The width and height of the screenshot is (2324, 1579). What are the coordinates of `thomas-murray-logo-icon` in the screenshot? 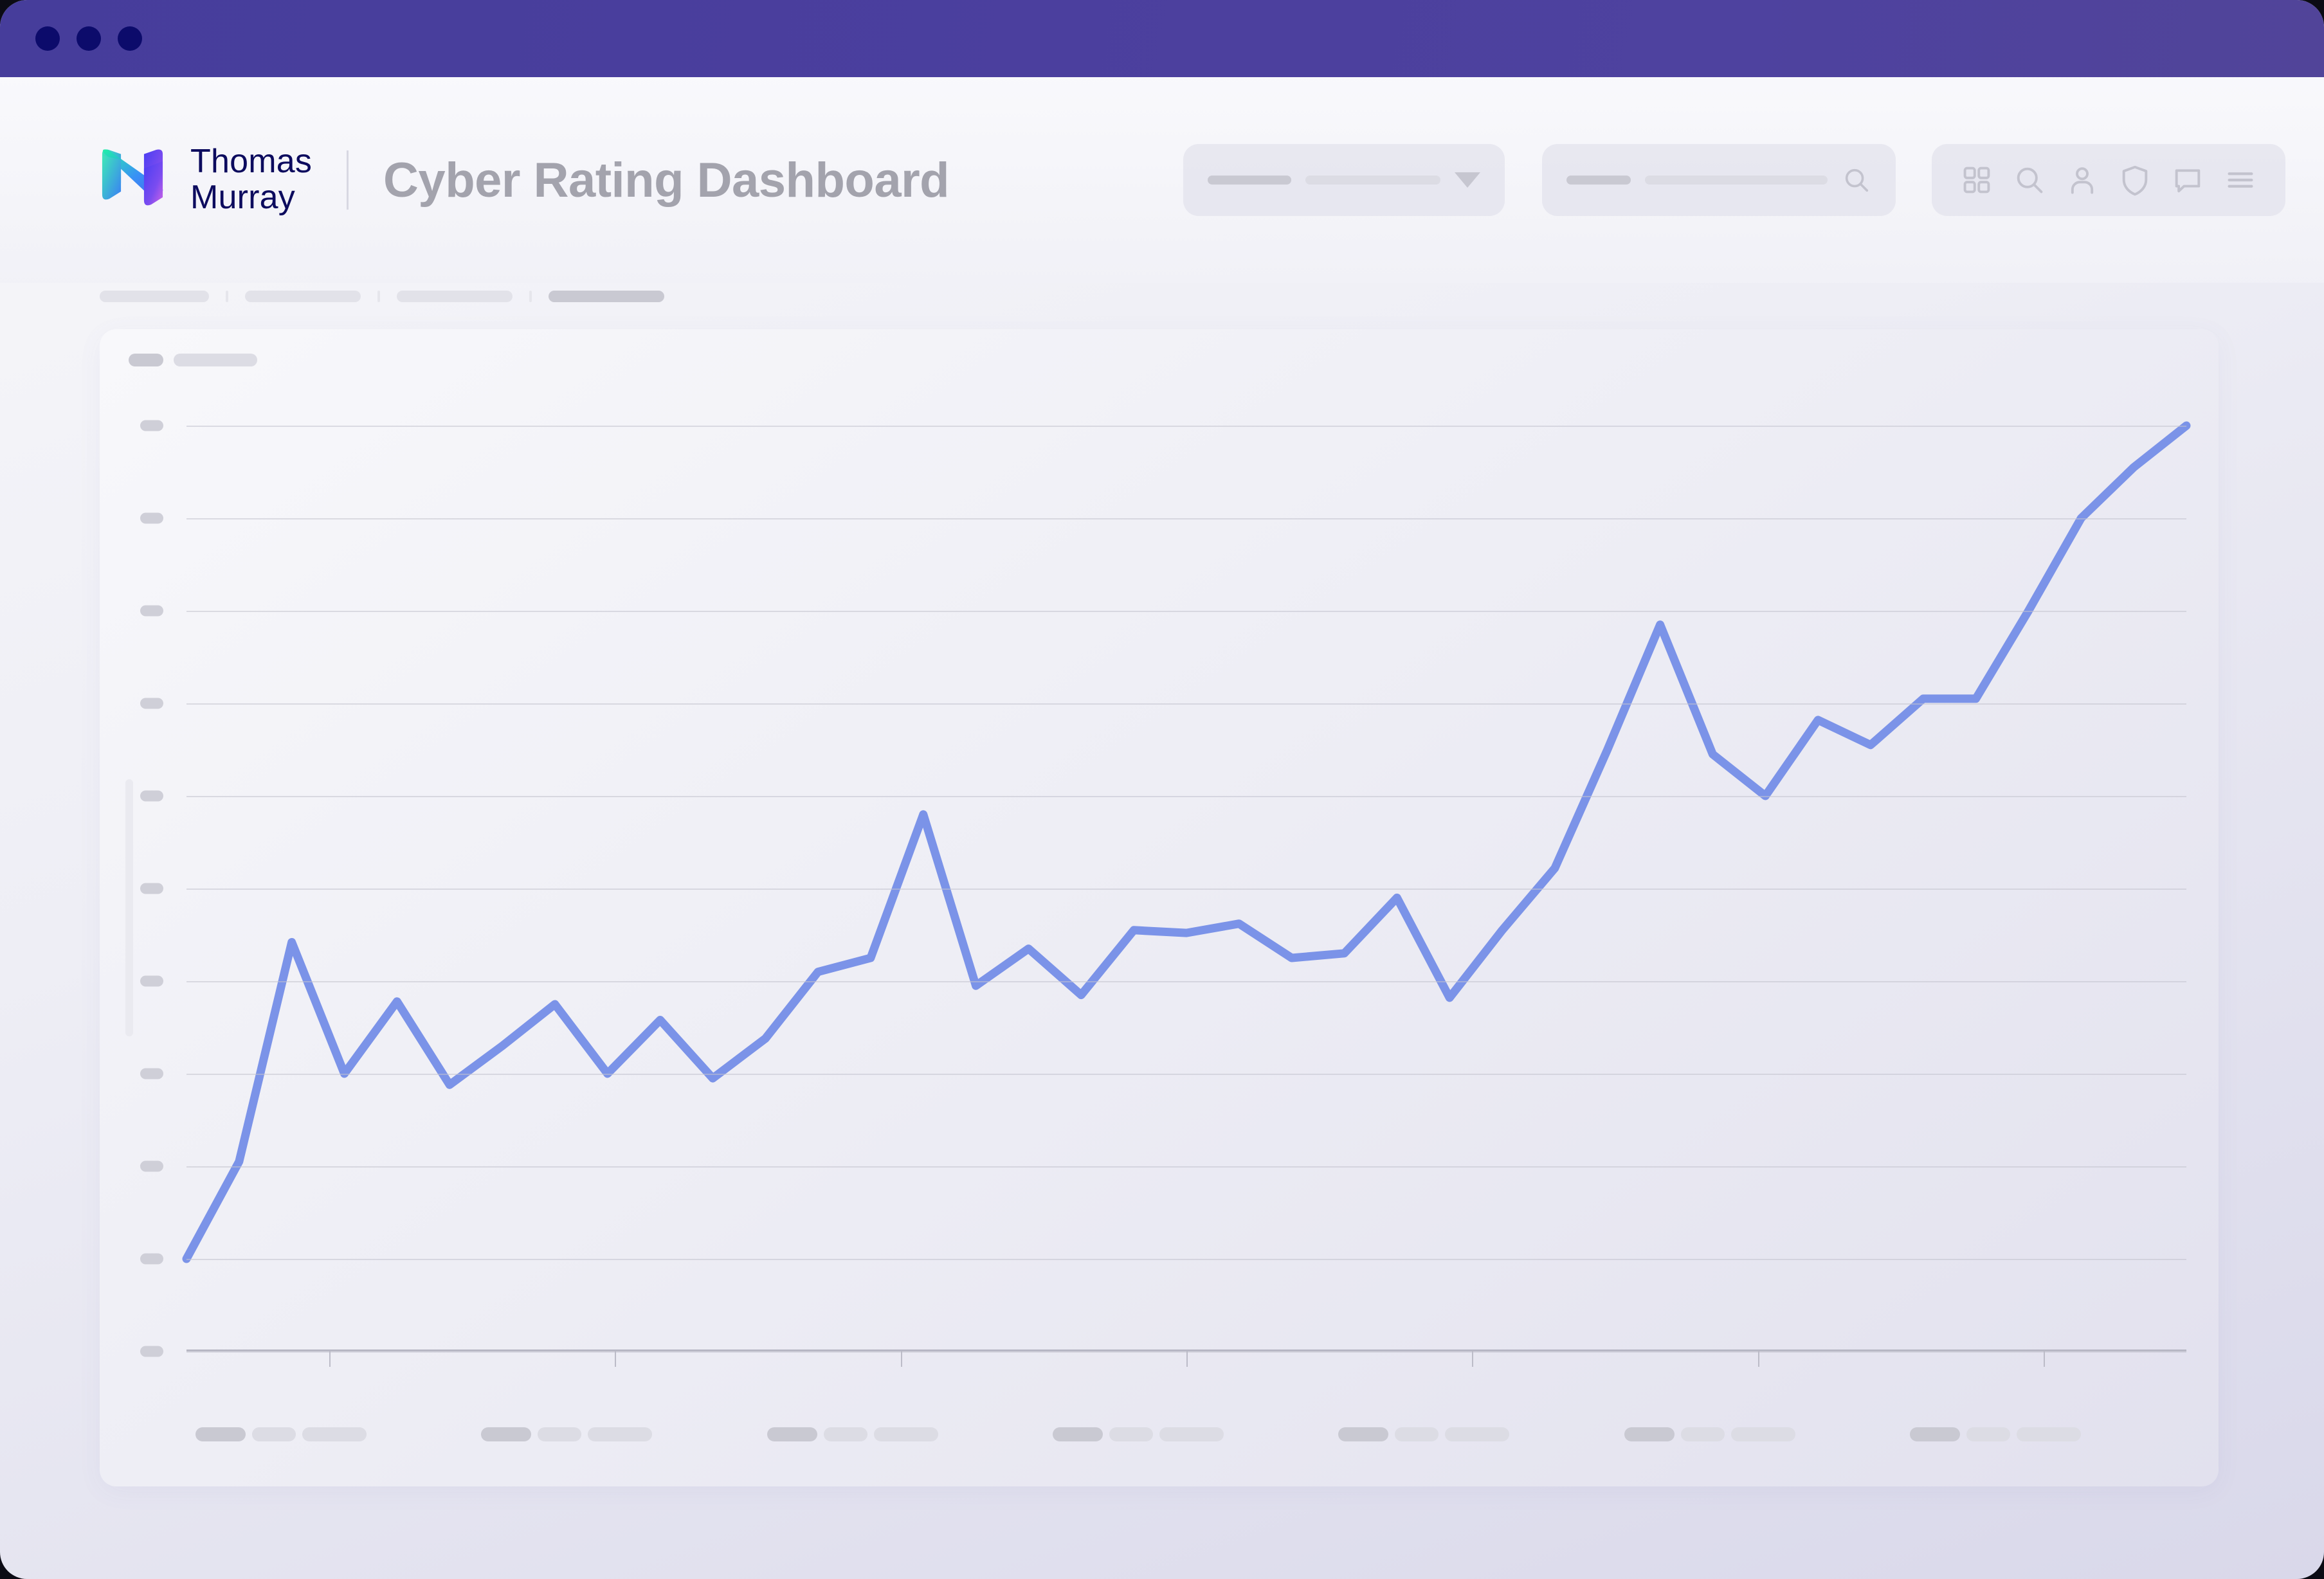 It's located at (132, 180).